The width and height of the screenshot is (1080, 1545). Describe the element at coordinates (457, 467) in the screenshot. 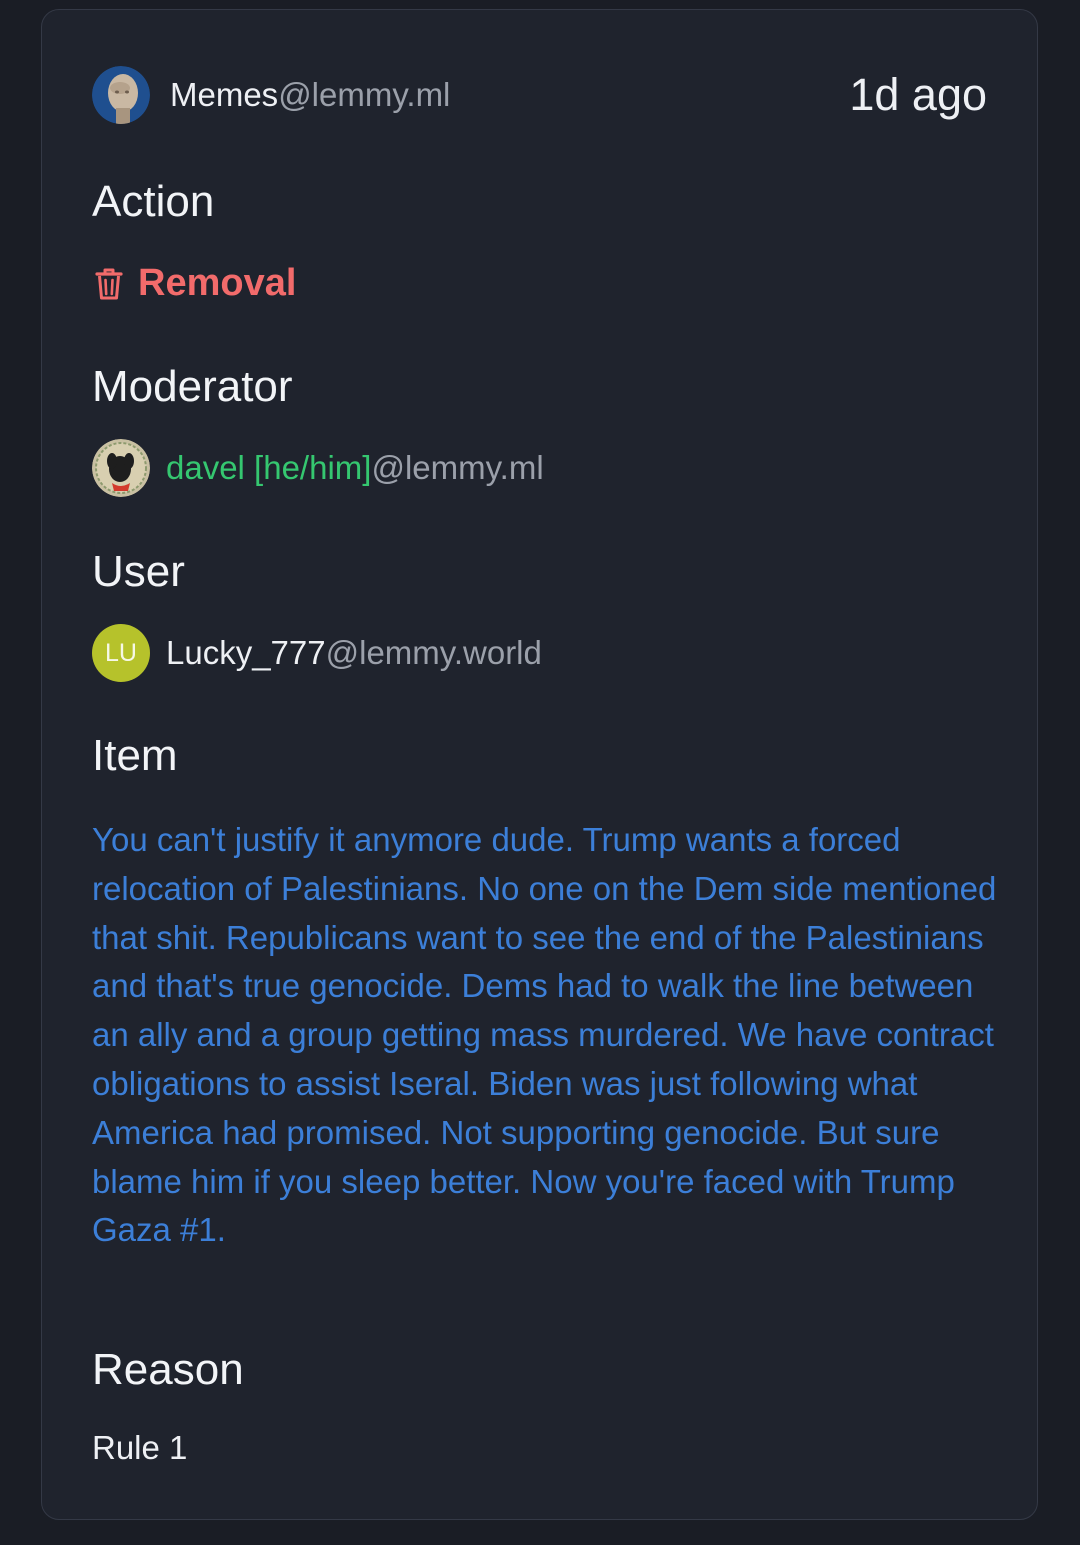

I see `moderator-domain: @lemmy.ml` at that location.